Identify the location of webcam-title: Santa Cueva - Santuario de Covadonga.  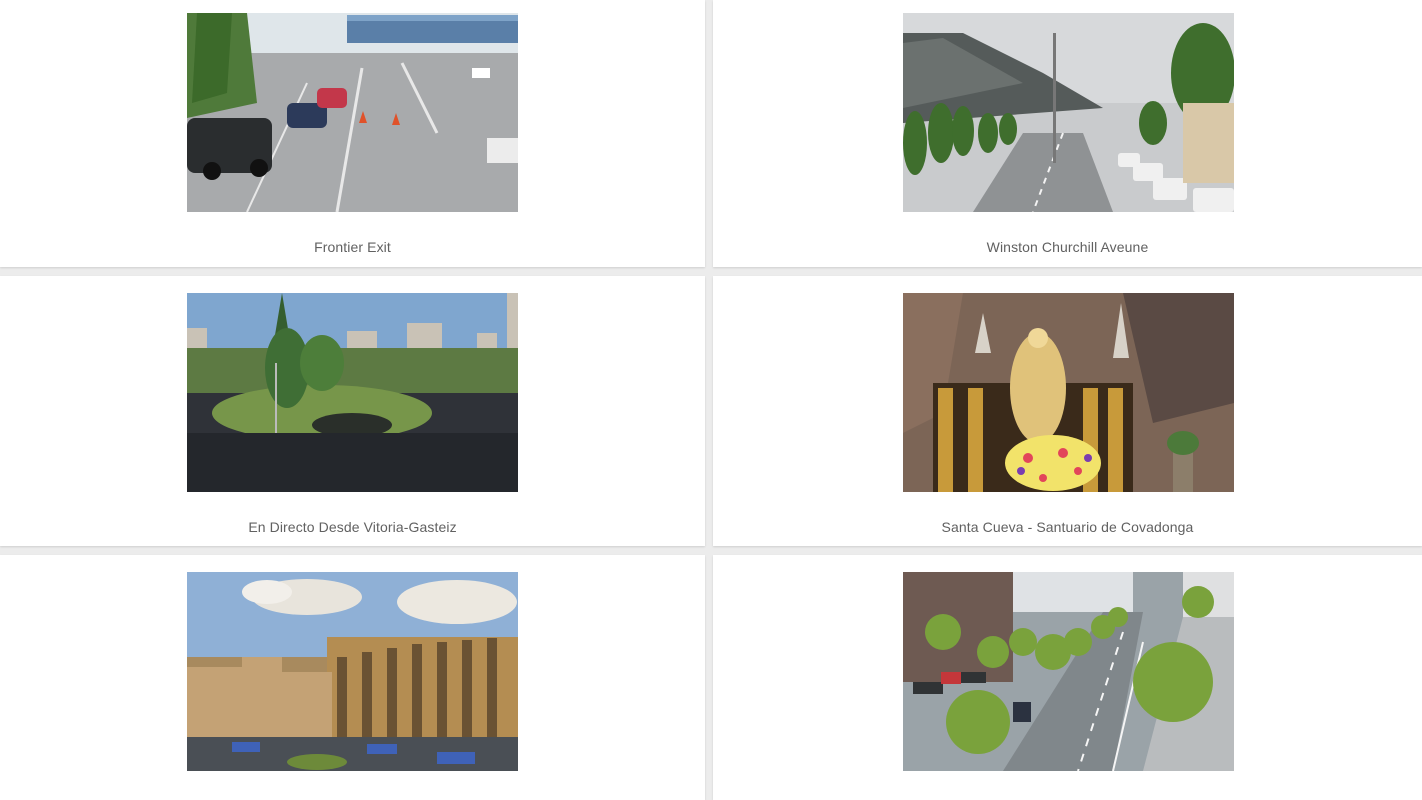
(1067, 527).